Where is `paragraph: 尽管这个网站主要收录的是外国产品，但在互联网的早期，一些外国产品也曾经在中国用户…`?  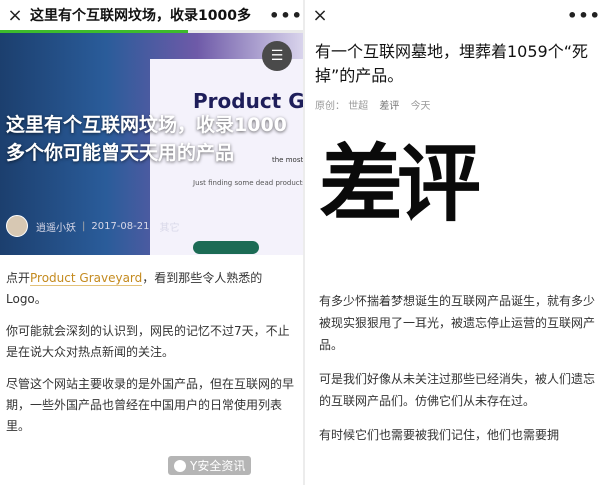
paragraph: 尽管这个网站主要收录的是外国产品，但在互联网的早期，一些外国产品也曾经在中国用户… is located at coordinates (150, 405).